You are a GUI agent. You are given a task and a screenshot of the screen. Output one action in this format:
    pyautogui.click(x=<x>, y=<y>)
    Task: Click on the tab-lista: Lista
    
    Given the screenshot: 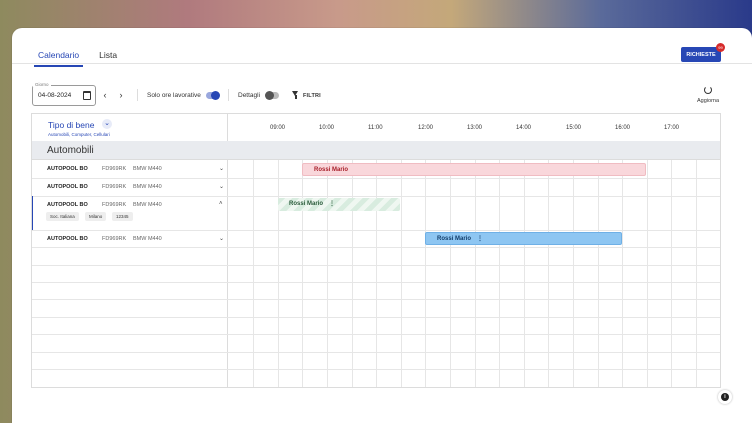 What is the action you would take?
    pyautogui.click(x=108, y=57)
    